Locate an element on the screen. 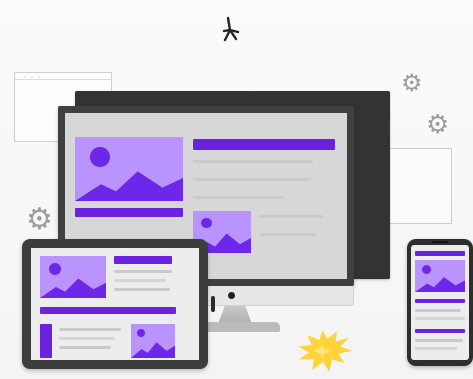 This screenshot has width=473, height=379. tablet-home-button-icon is located at coordinates (213, 304).